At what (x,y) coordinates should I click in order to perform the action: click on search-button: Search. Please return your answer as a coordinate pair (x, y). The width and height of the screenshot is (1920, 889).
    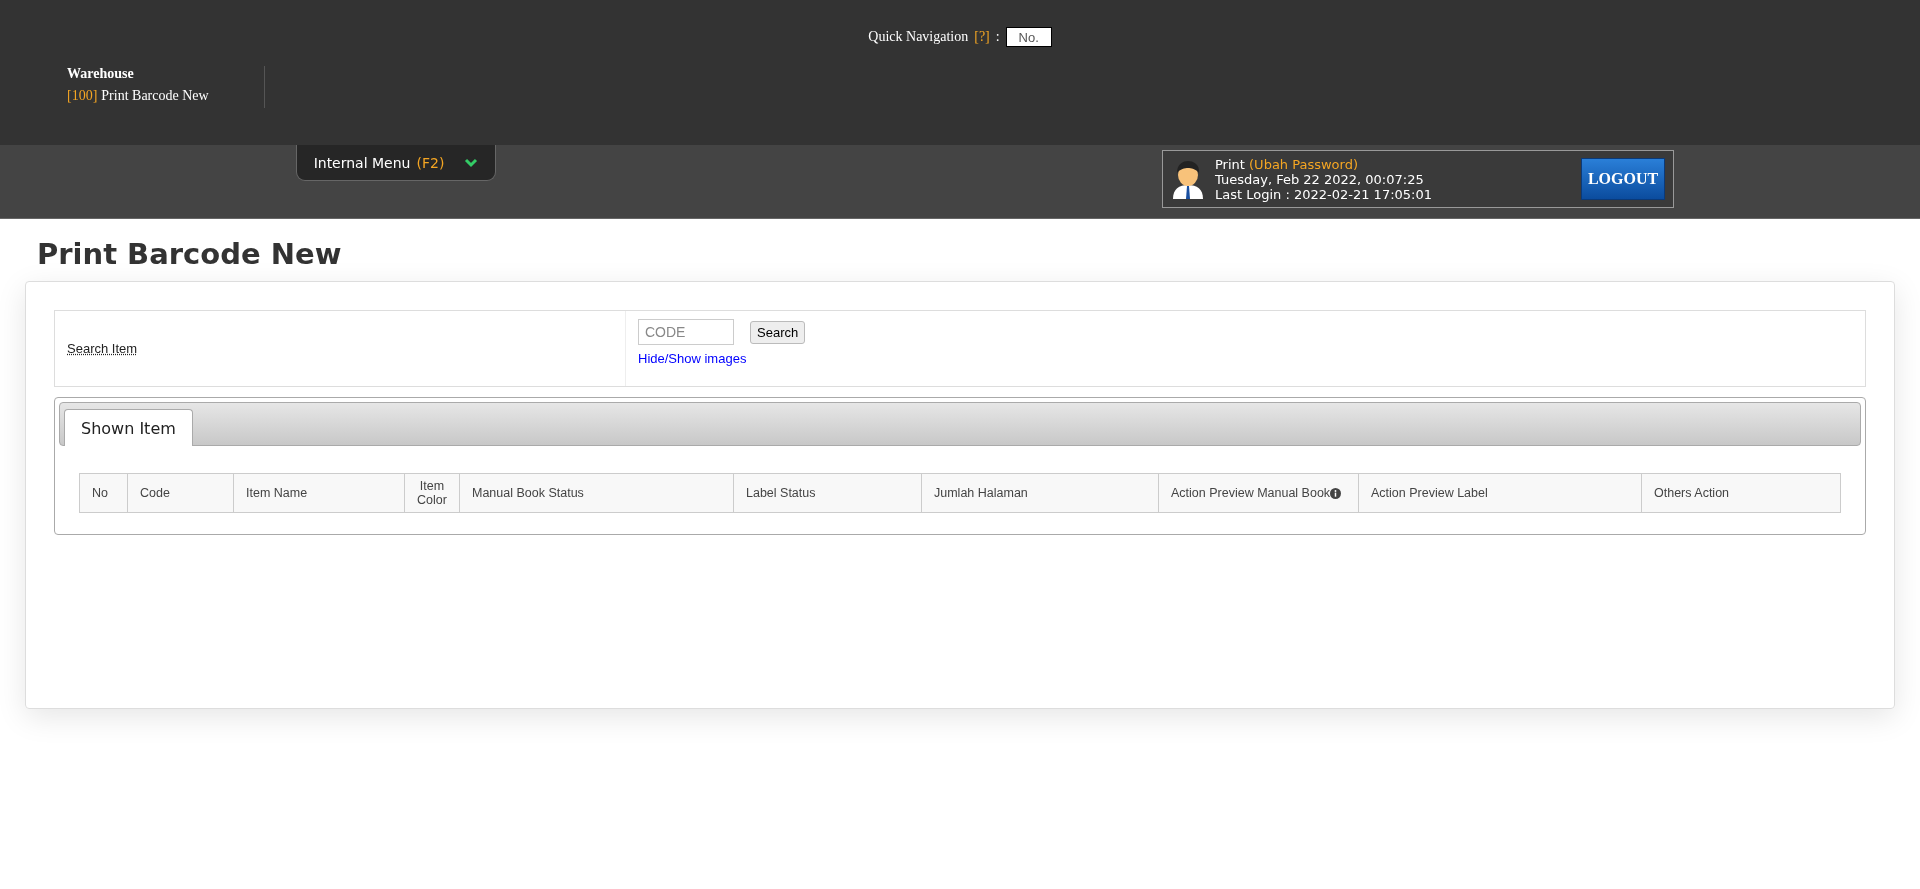
    Looking at the image, I should click on (778, 332).